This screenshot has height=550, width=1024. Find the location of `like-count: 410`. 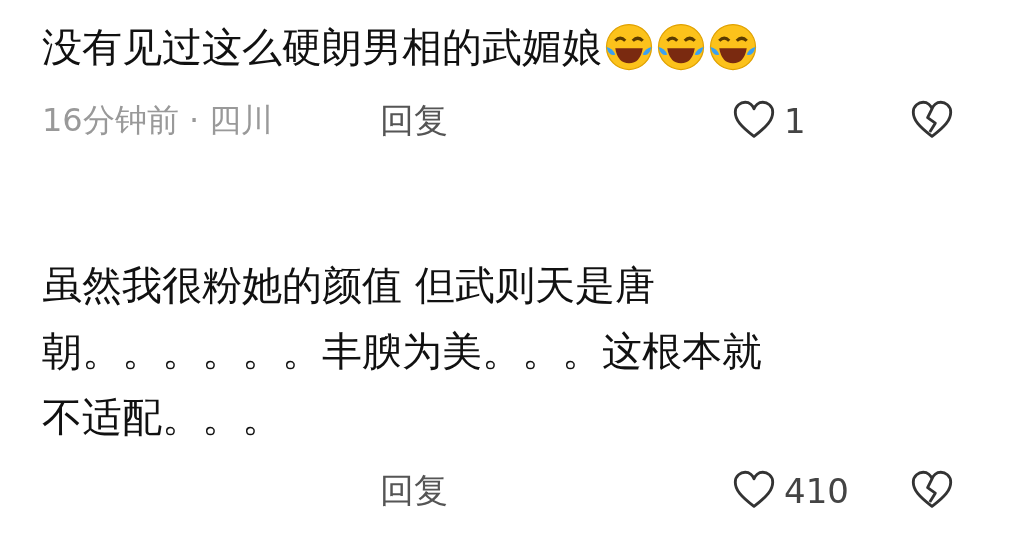

like-count: 410 is located at coordinates (816, 491).